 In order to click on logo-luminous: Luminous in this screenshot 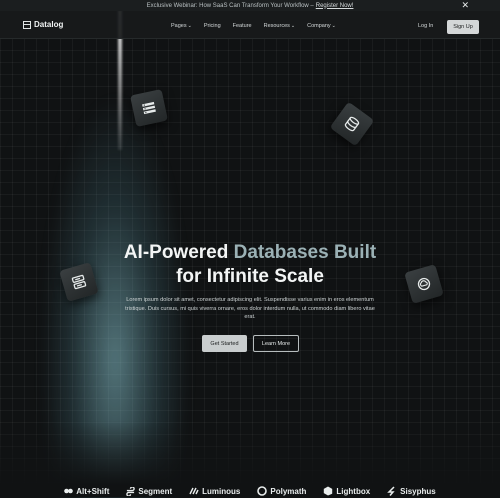, I will do `click(214, 491)`.